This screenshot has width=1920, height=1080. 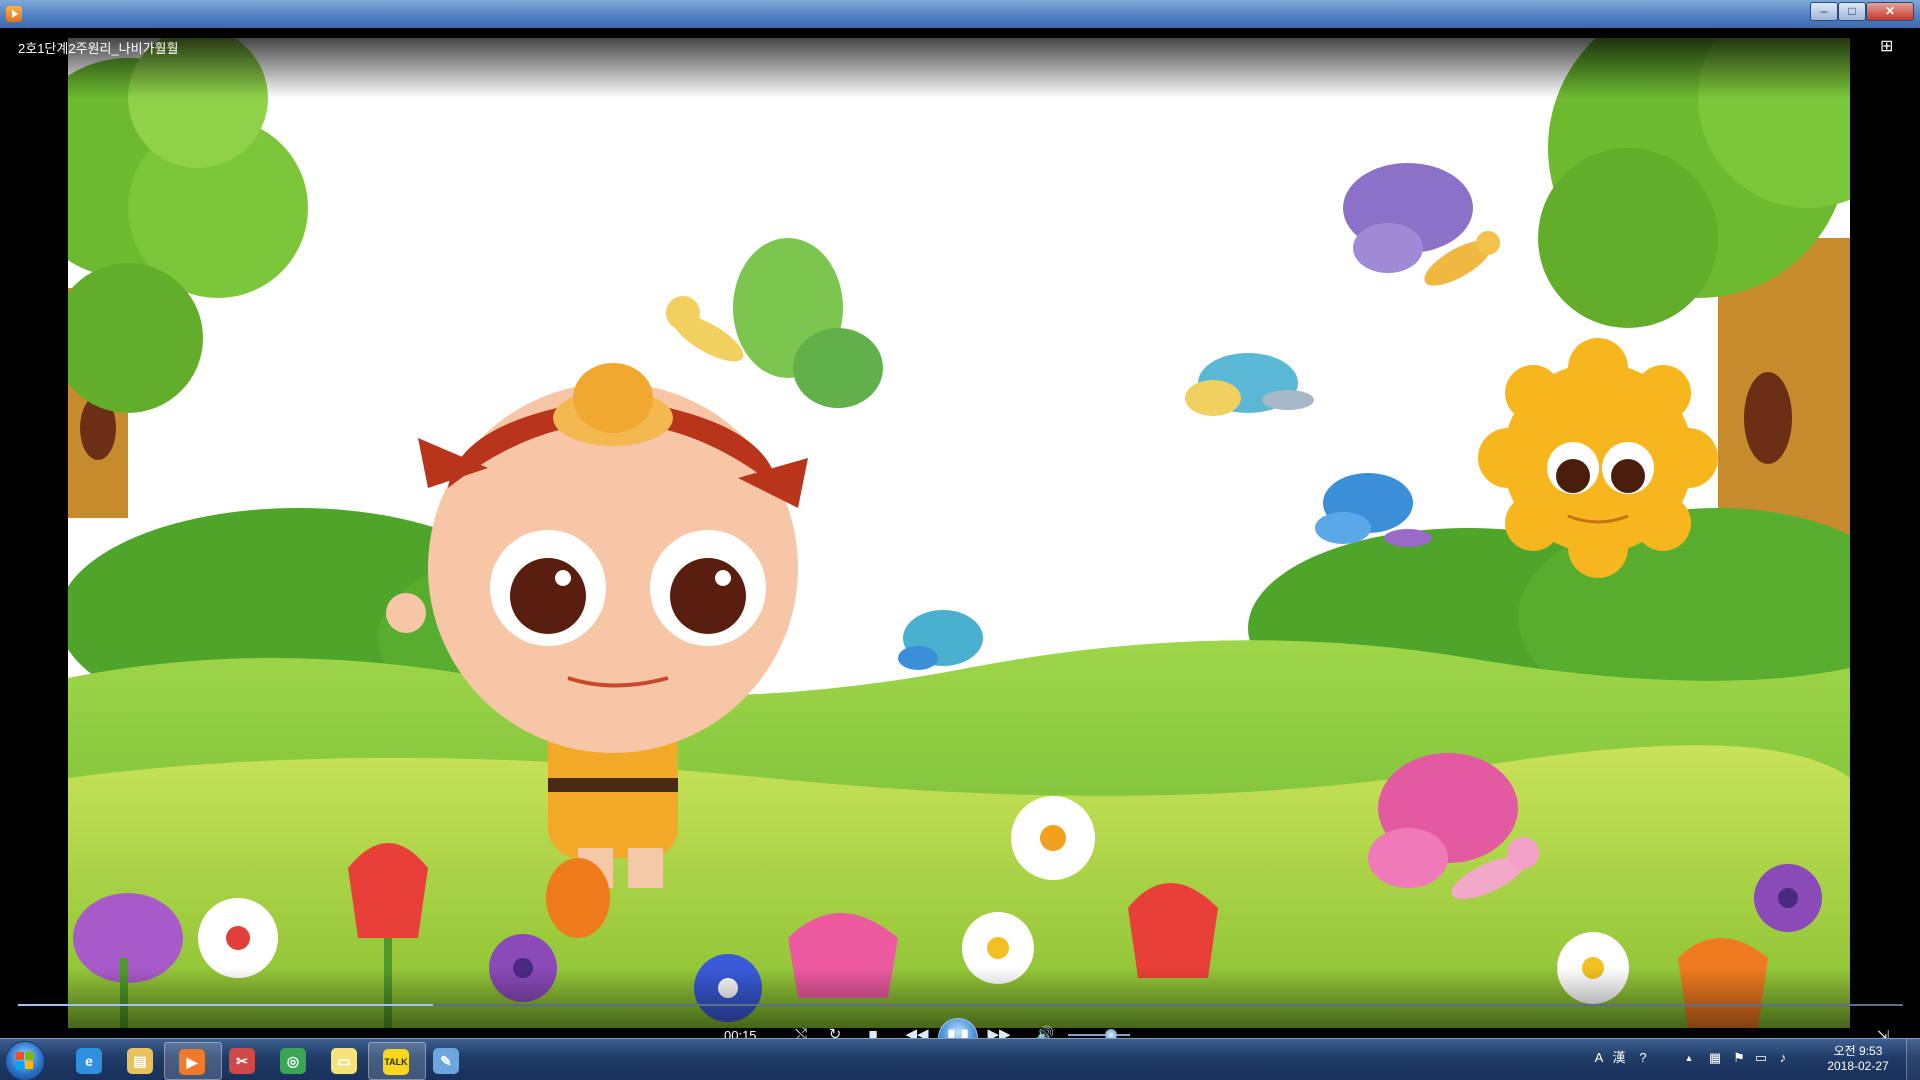 I want to click on show-hidden-icons-icon: ▲, so click(x=1689, y=1058).